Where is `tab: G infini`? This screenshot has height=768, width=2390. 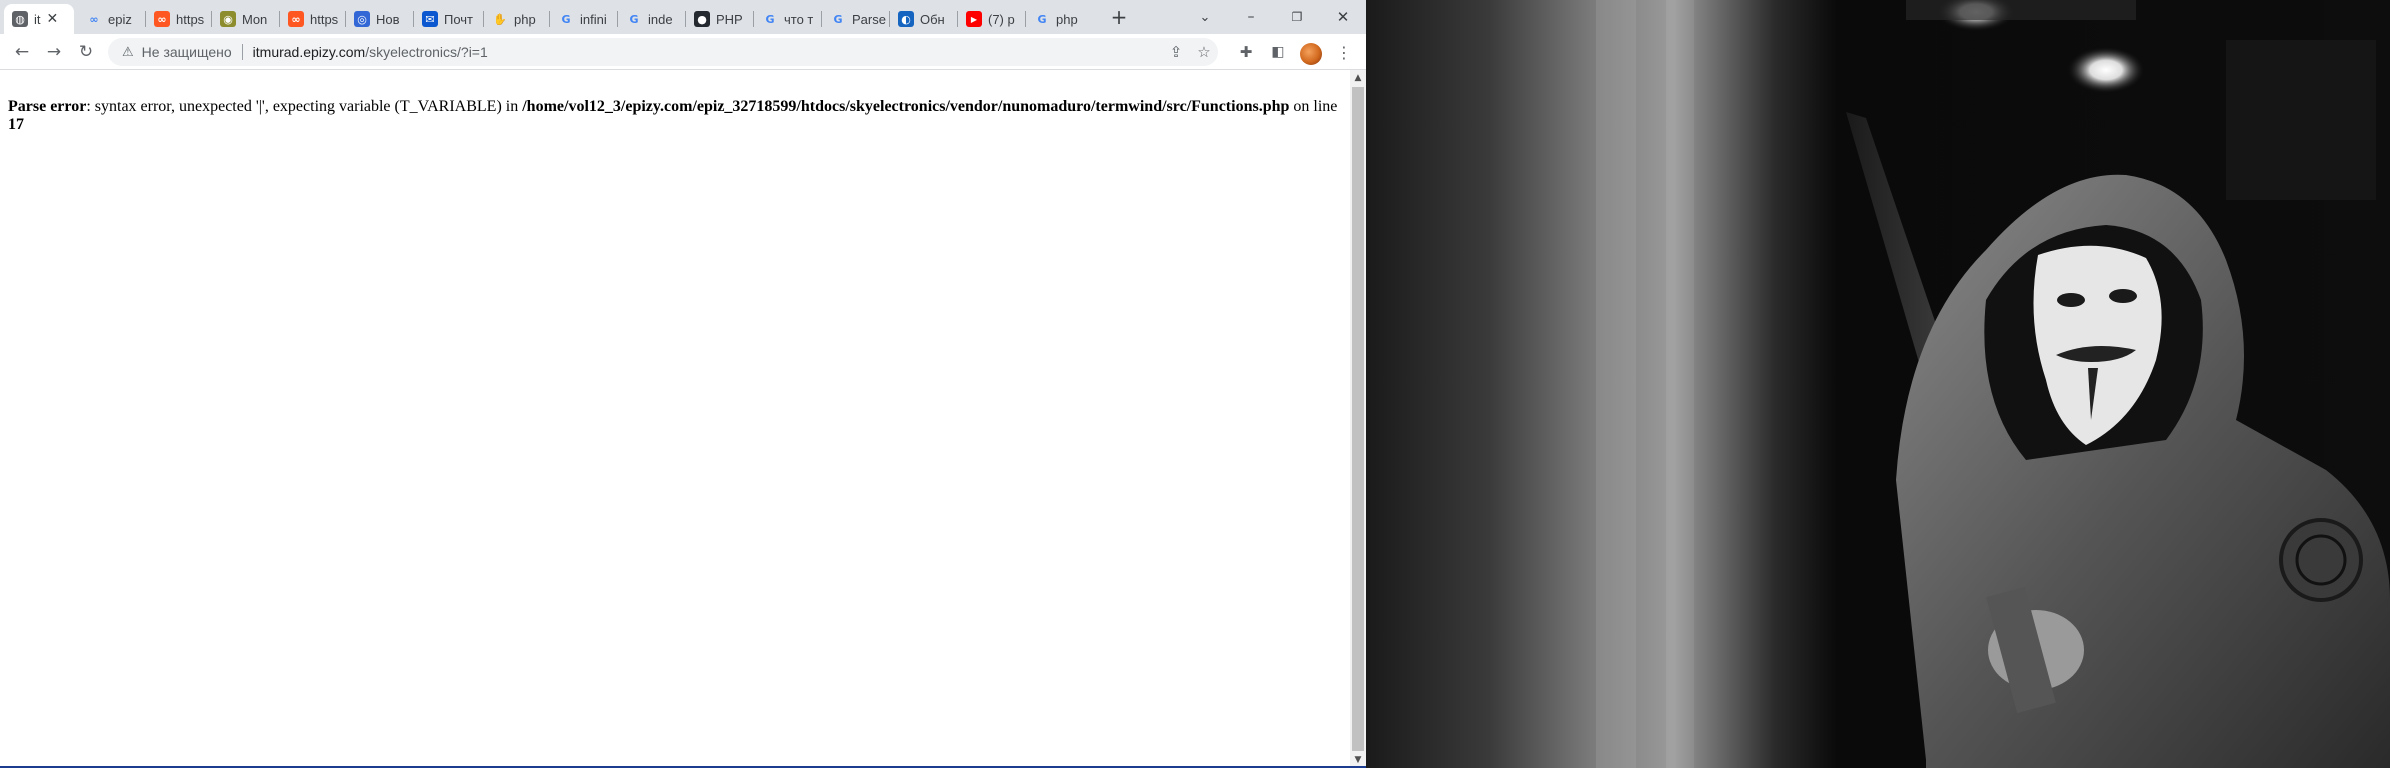 tab: G infini is located at coordinates (583, 19).